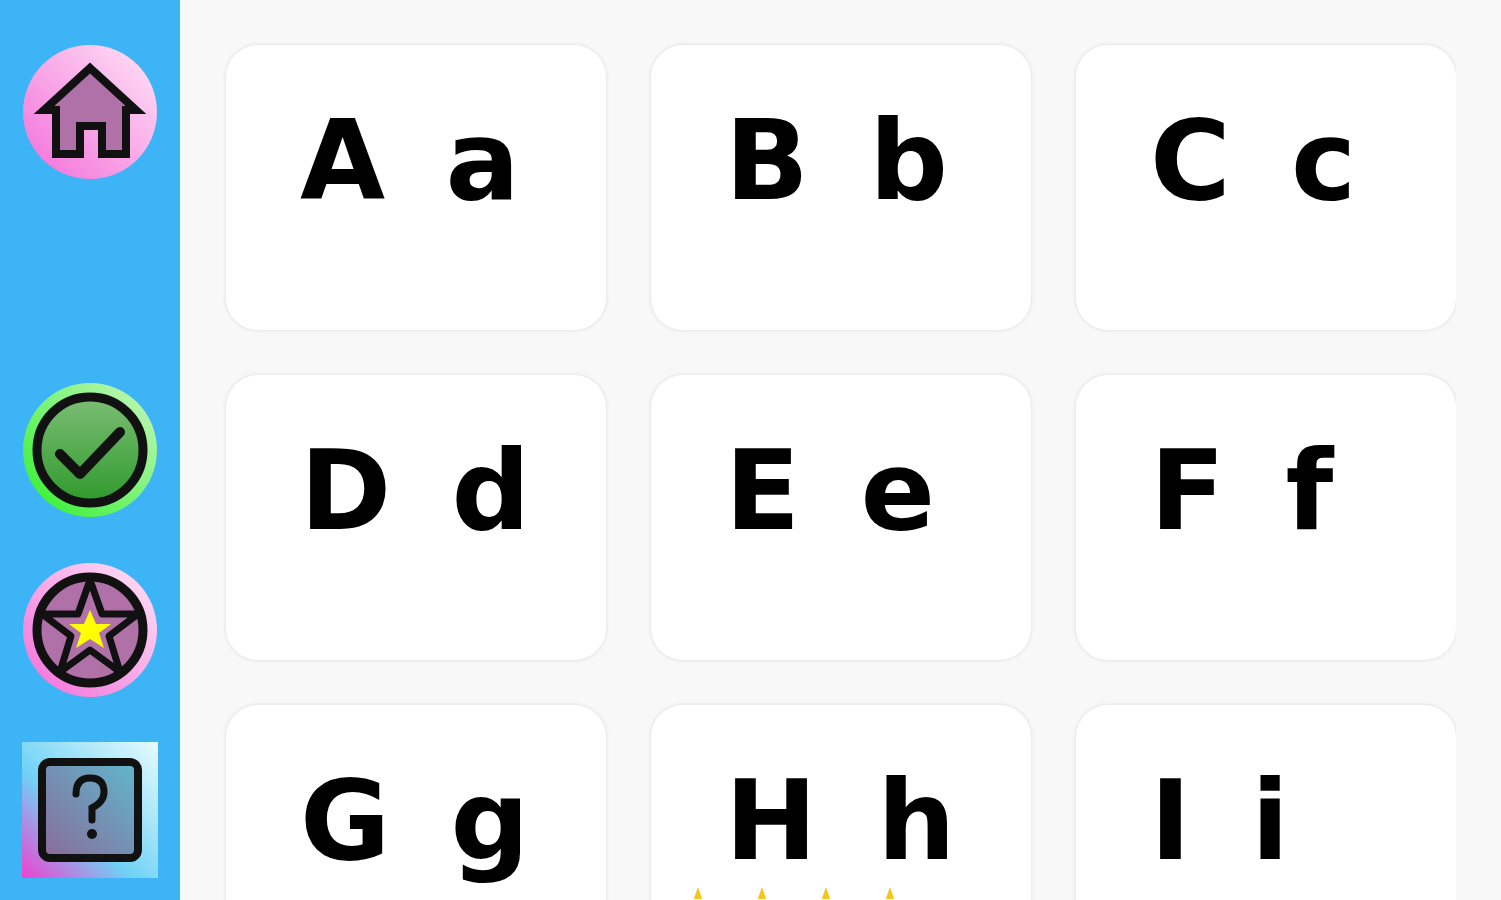  I want to click on home-icon, so click(90, 112).